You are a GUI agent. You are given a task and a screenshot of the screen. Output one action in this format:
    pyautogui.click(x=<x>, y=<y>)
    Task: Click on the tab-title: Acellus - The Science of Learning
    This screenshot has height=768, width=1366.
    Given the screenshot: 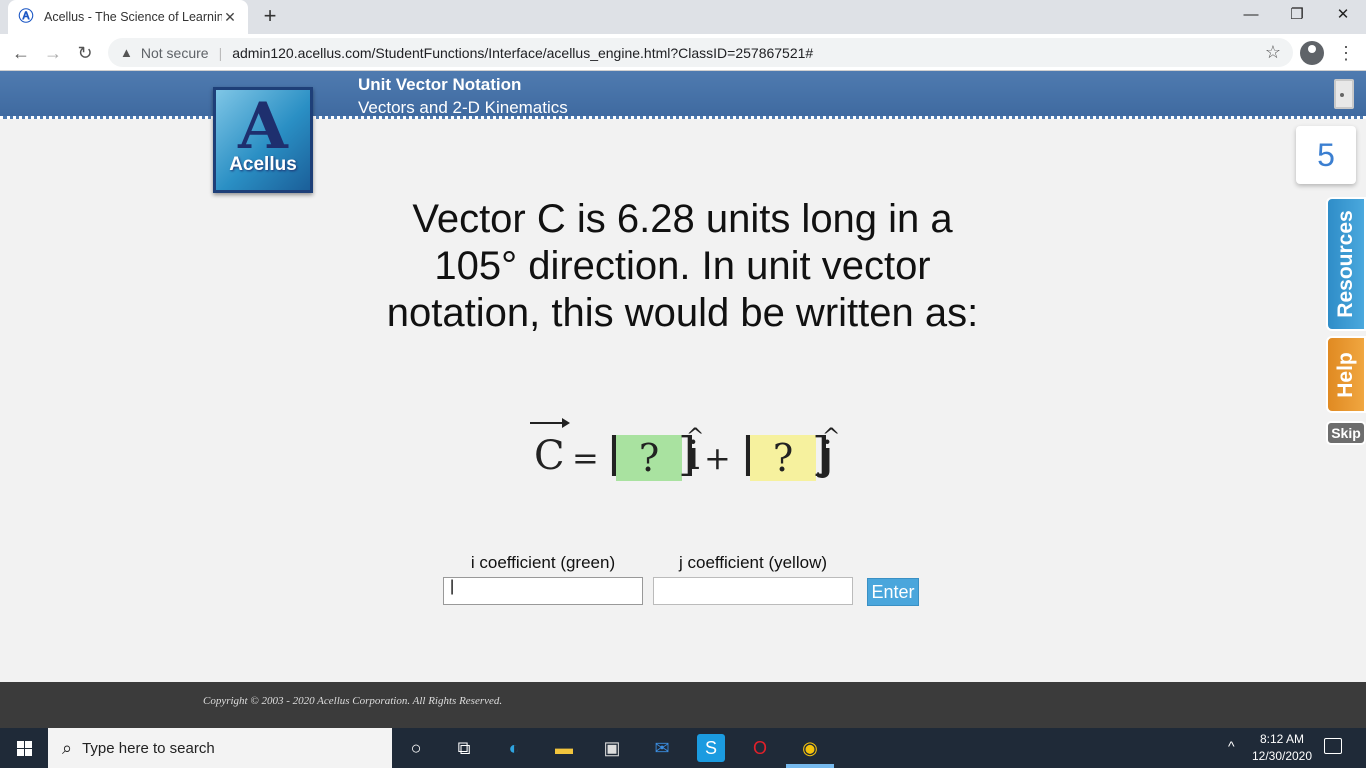 What is the action you would take?
    pyautogui.click(x=133, y=17)
    